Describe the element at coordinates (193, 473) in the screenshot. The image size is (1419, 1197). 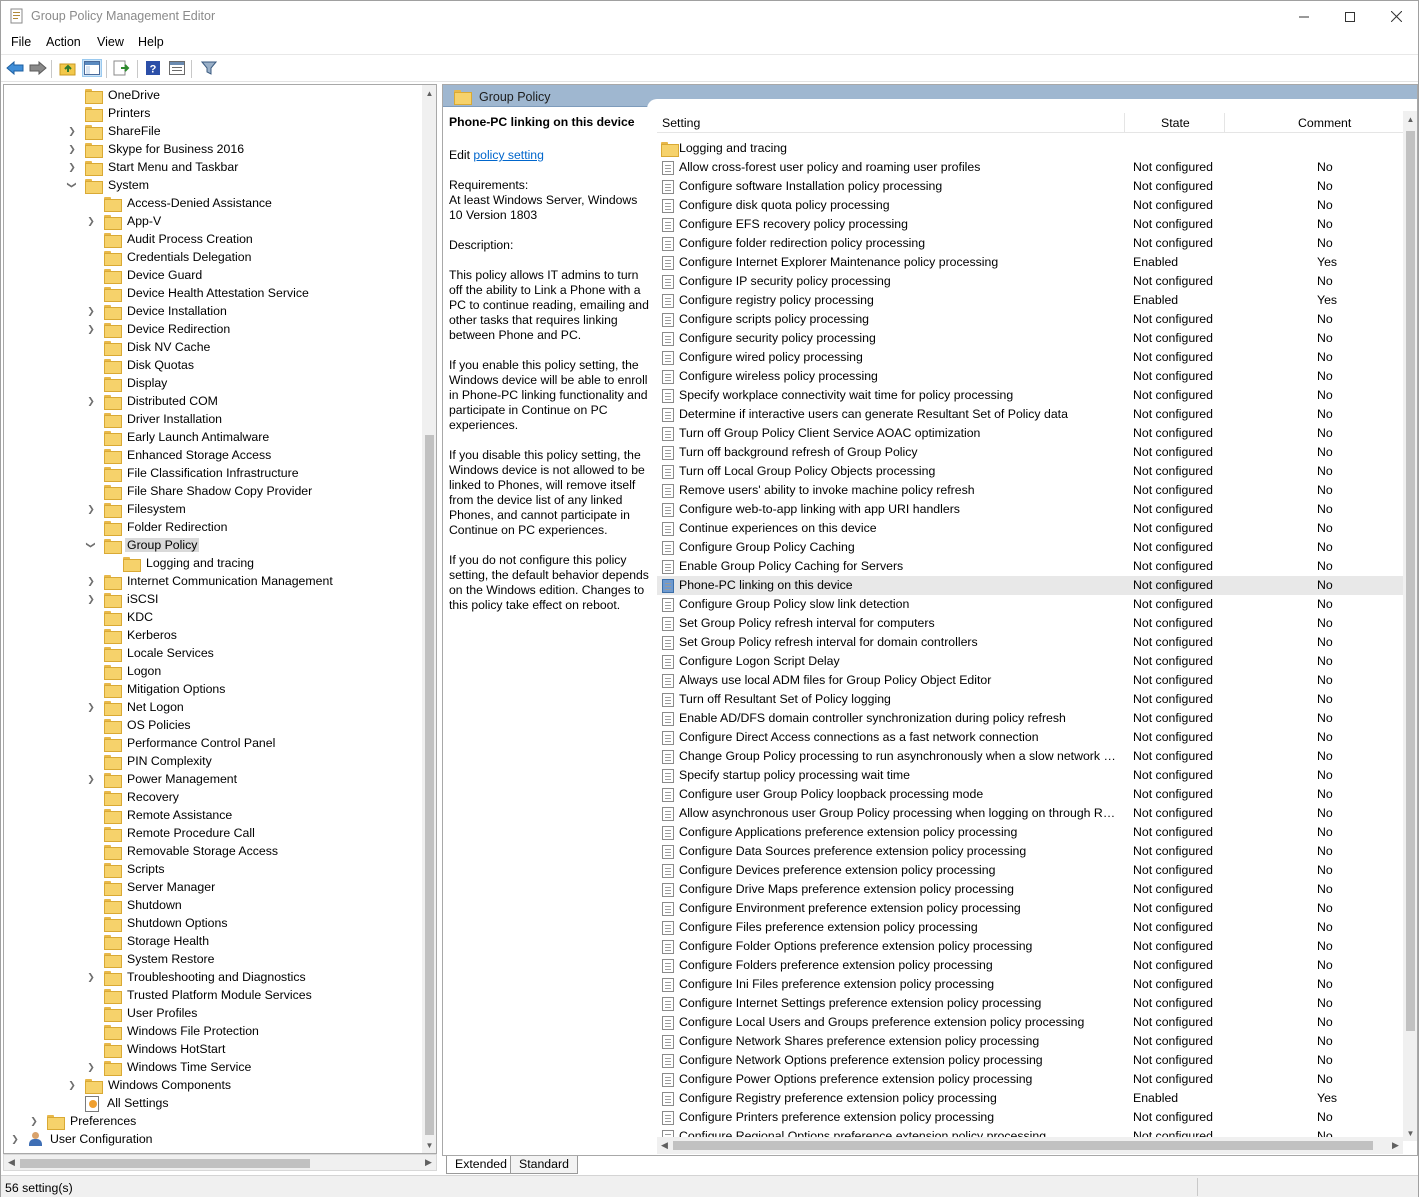
I see `tree-item: File Classification Infrastructure` at that location.